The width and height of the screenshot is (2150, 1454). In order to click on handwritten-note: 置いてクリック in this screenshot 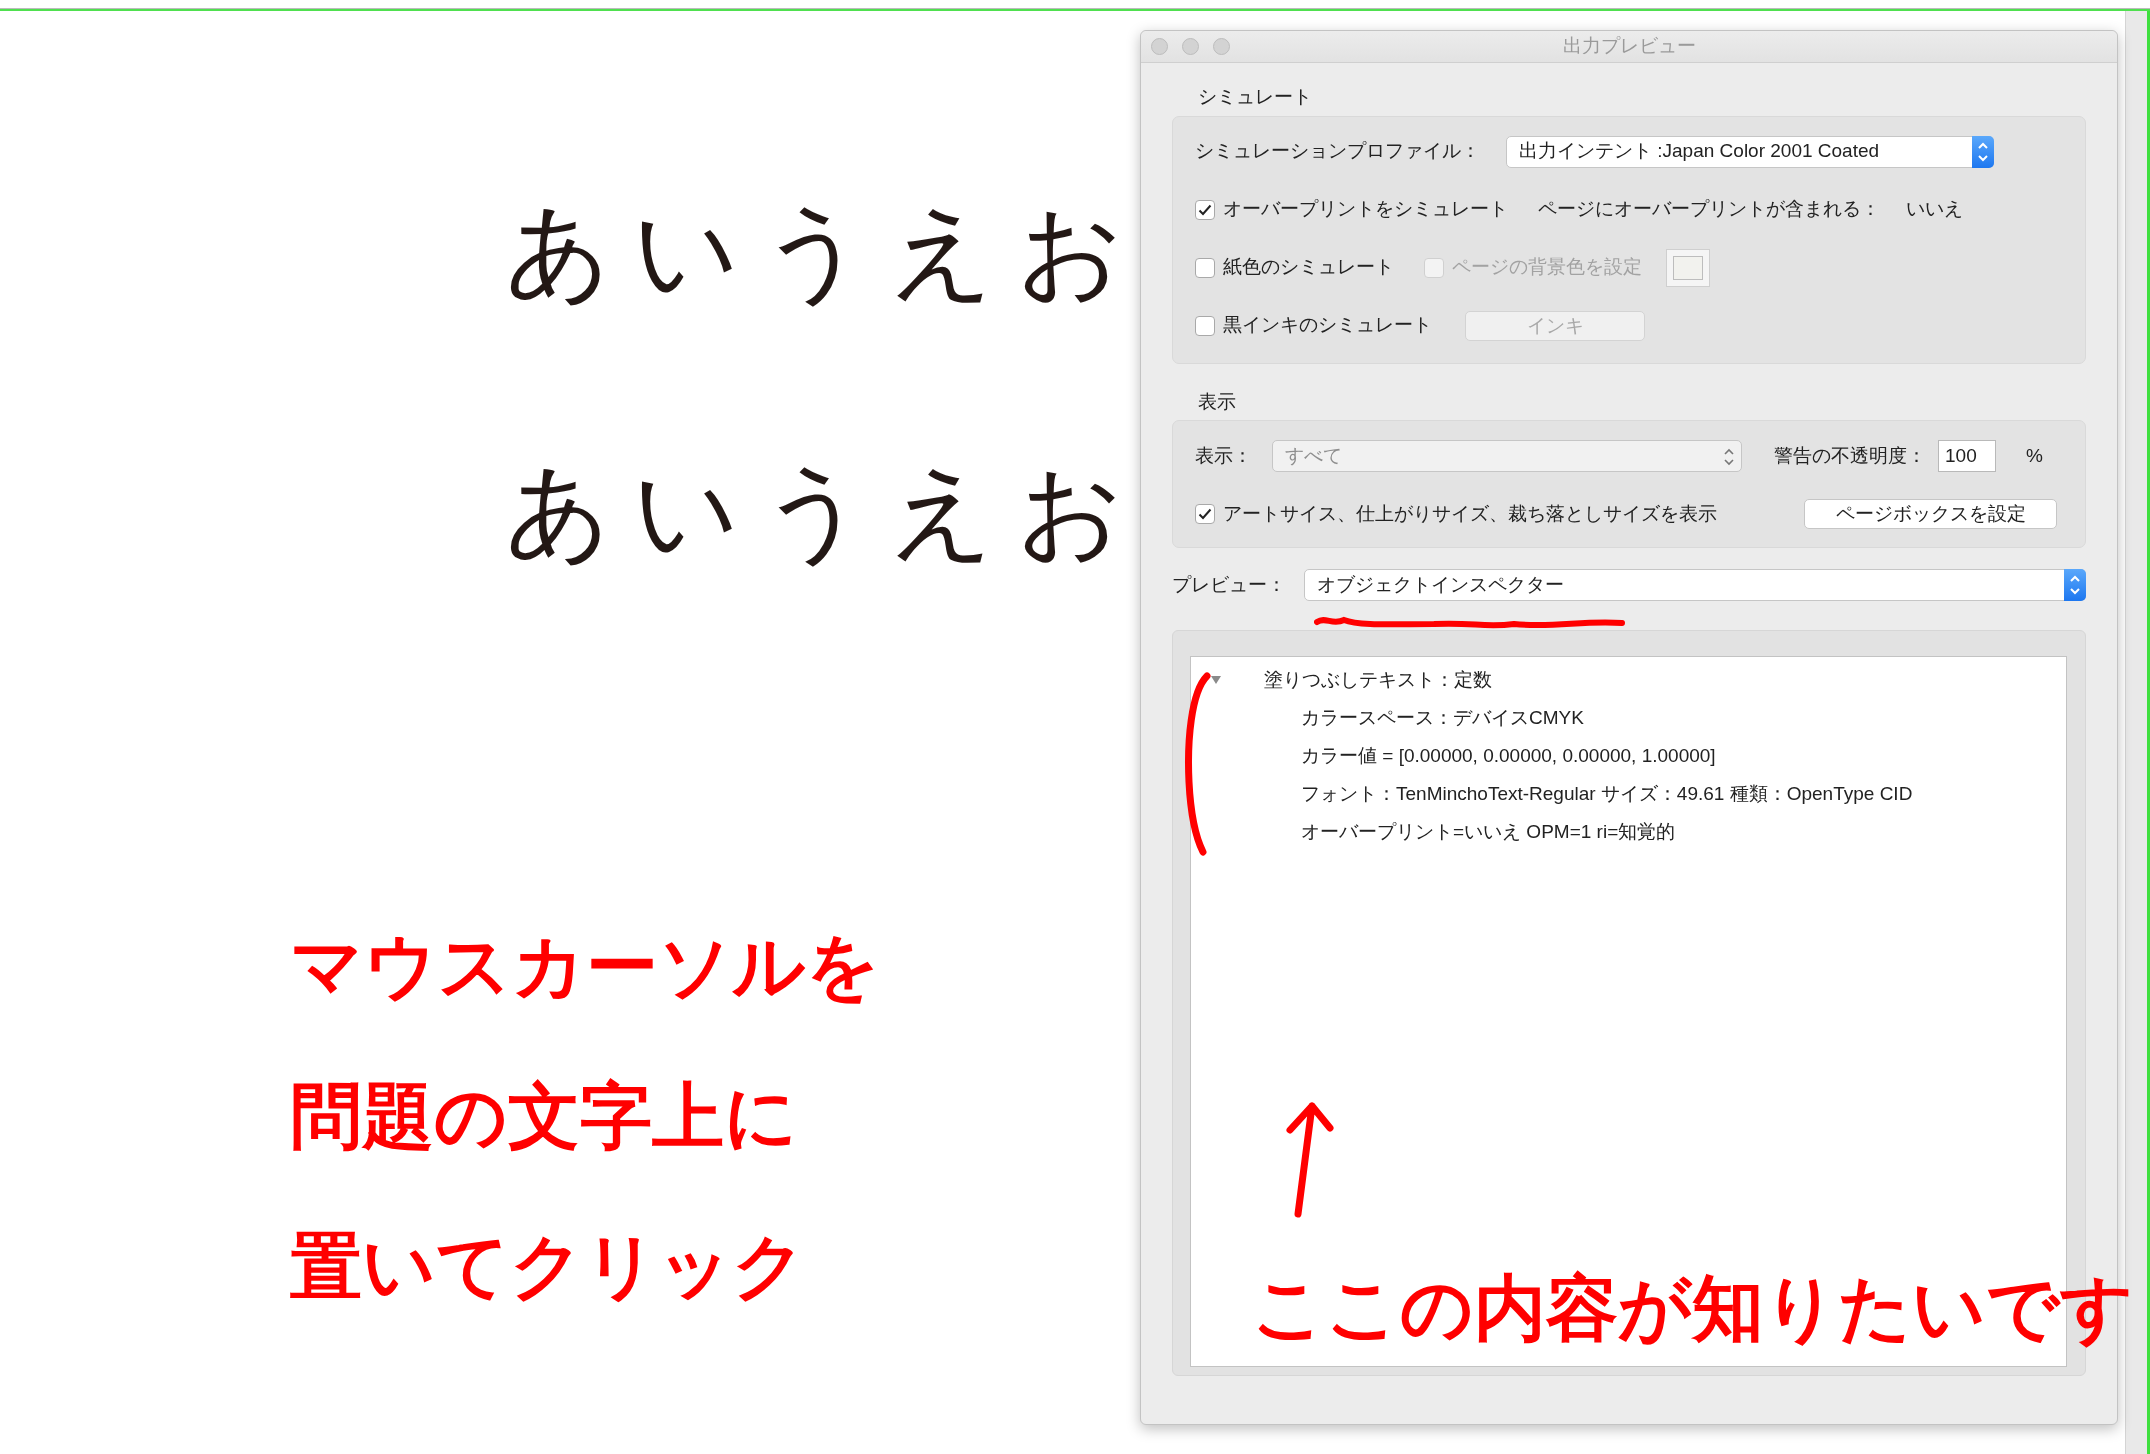, I will do `click(548, 1266)`.